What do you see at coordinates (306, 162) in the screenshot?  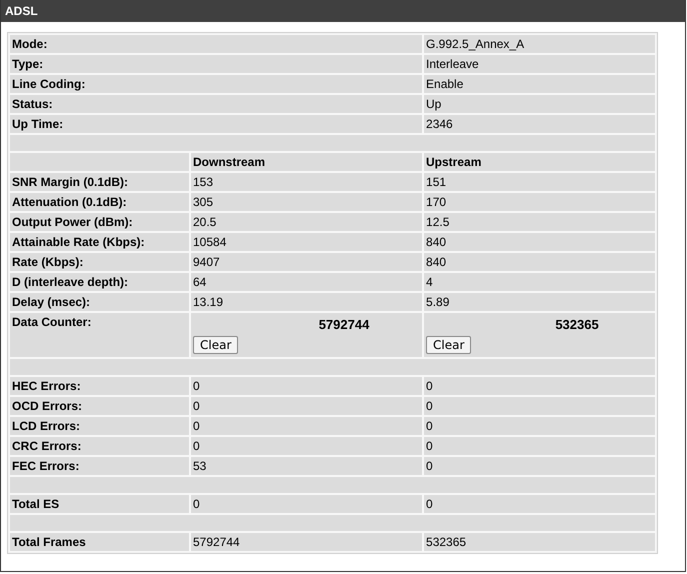 I see `column-header: Downstream` at bounding box center [306, 162].